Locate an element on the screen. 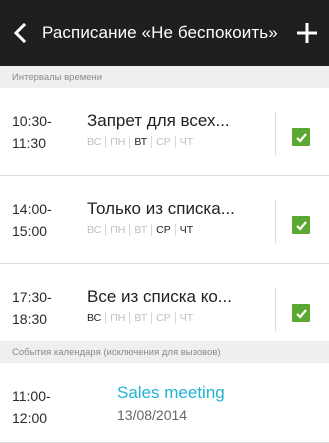  event-end-time: 12:00 is located at coordinates (30, 418).